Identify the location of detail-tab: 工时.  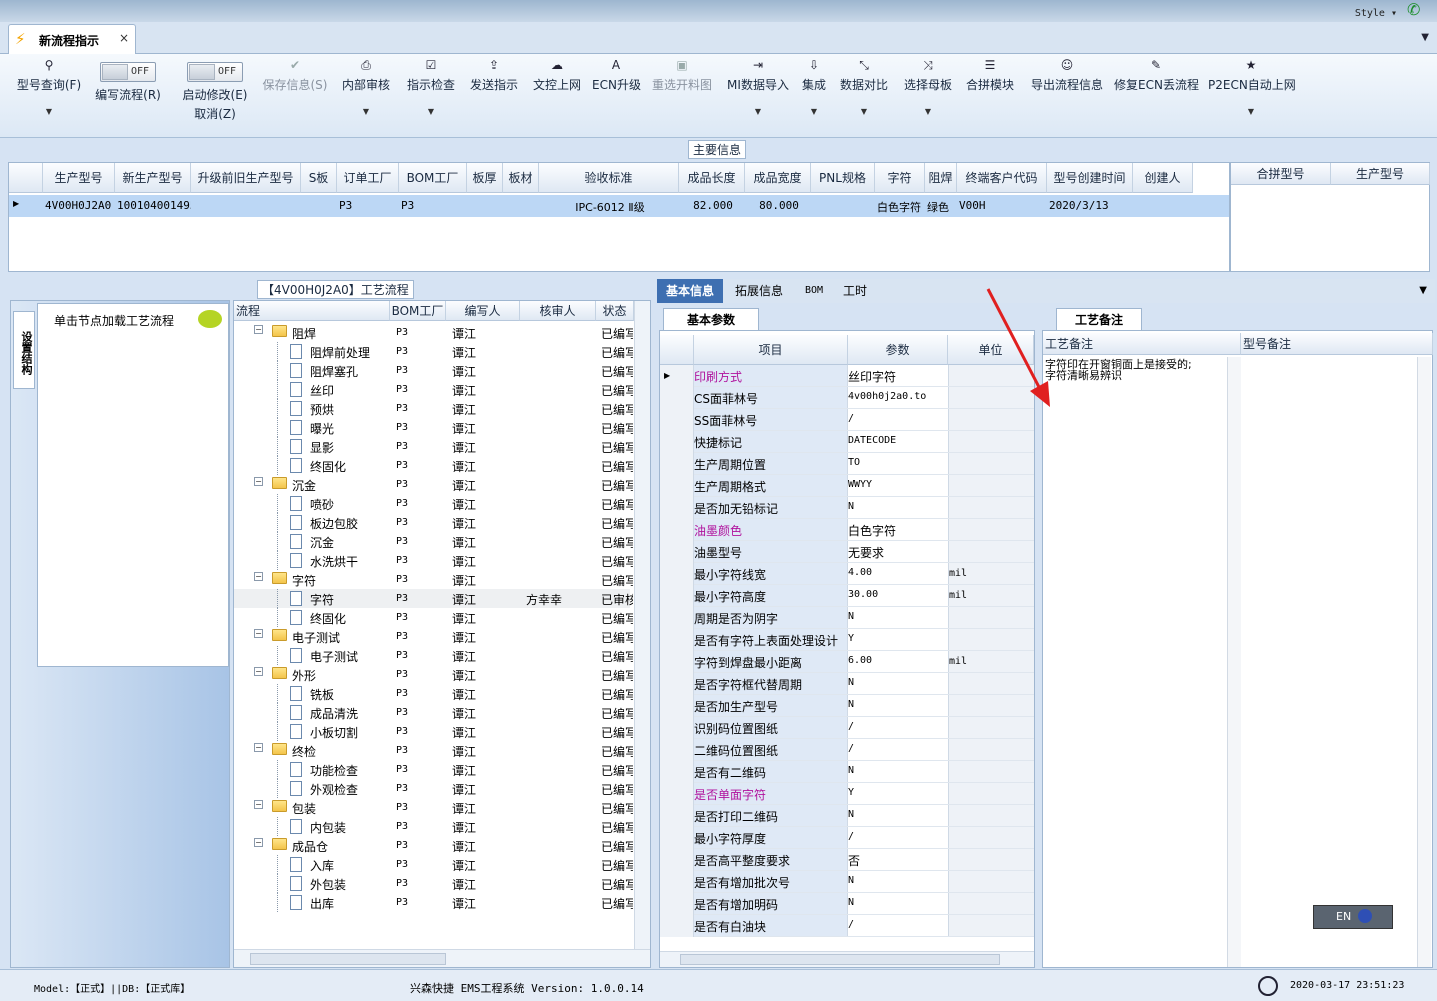
(855, 291).